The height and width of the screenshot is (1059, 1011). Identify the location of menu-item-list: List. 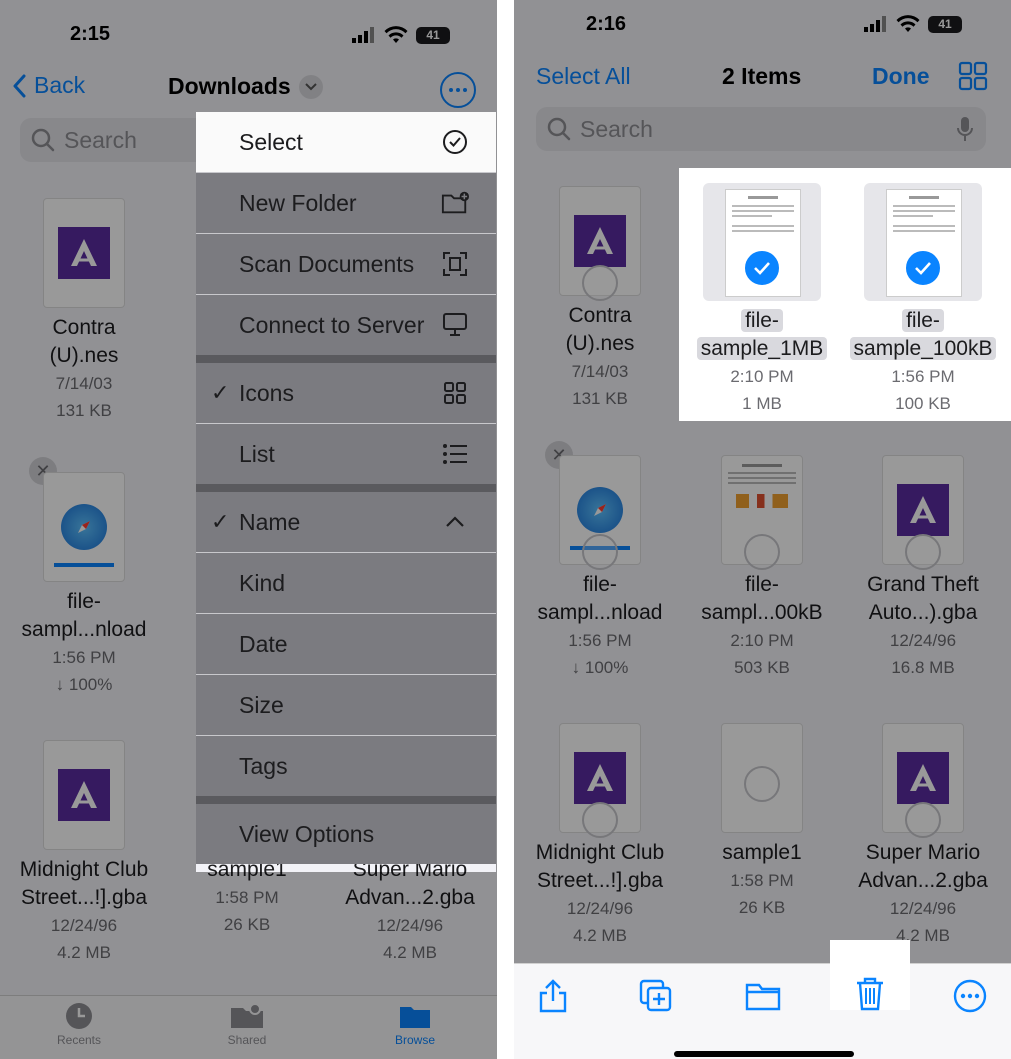
(346, 454).